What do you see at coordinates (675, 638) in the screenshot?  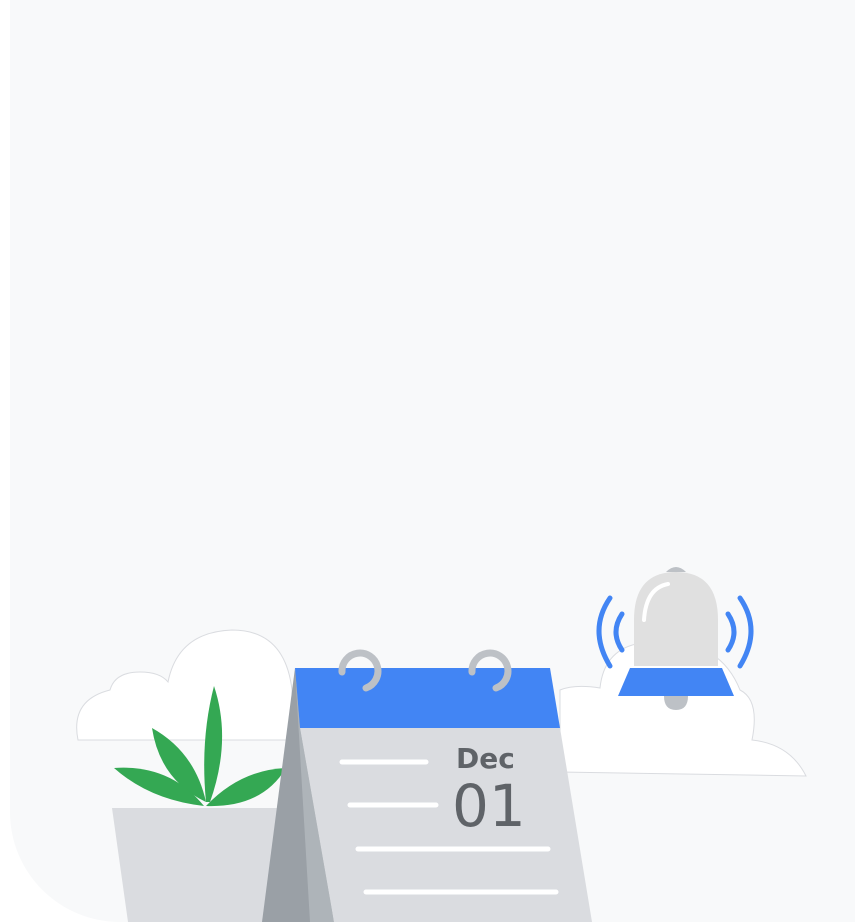 I see `bell-icon` at bounding box center [675, 638].